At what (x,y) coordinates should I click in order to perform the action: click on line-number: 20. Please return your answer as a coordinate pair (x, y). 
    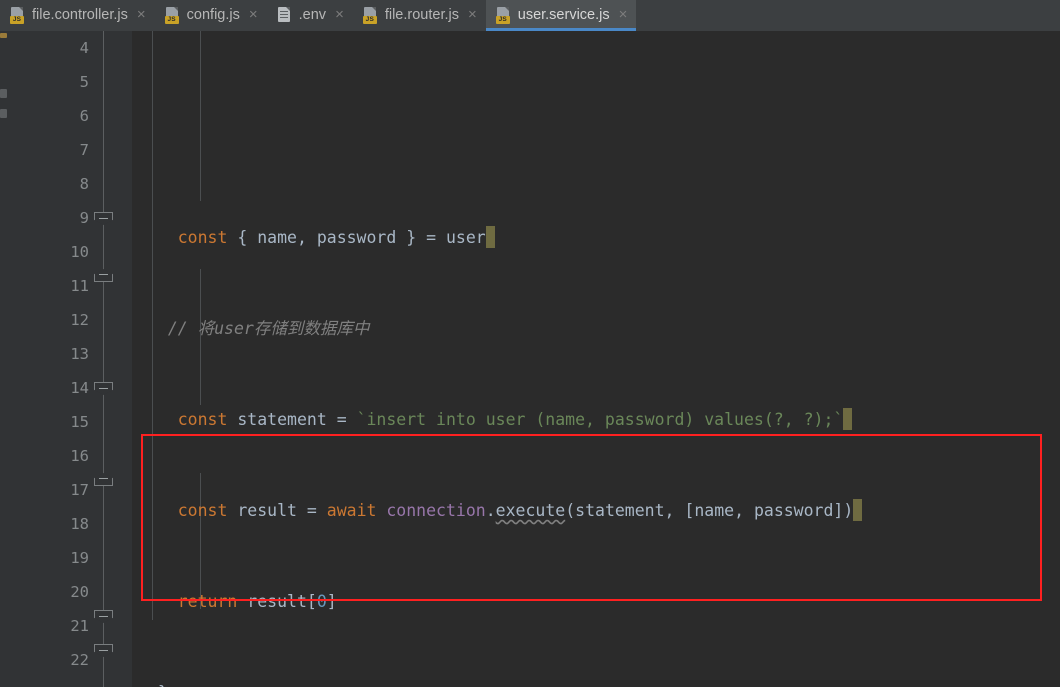
    Looking at the image, I should click on (79, 592).